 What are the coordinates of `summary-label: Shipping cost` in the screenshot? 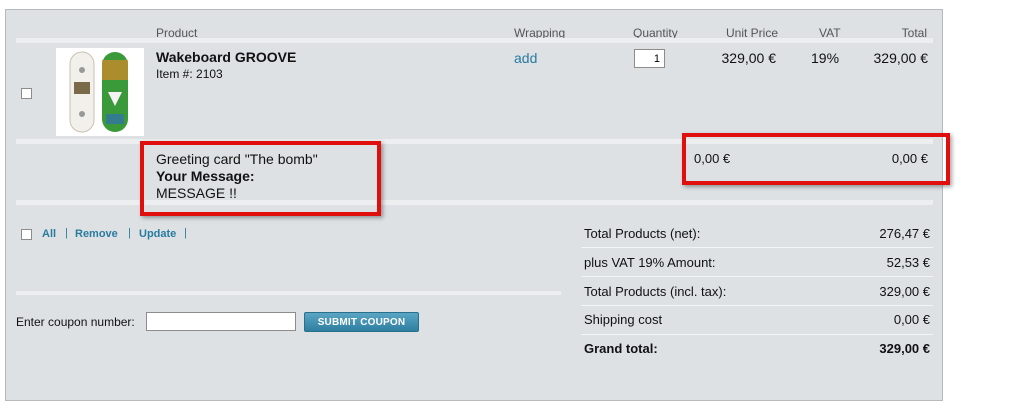 It's located at (623, 319).